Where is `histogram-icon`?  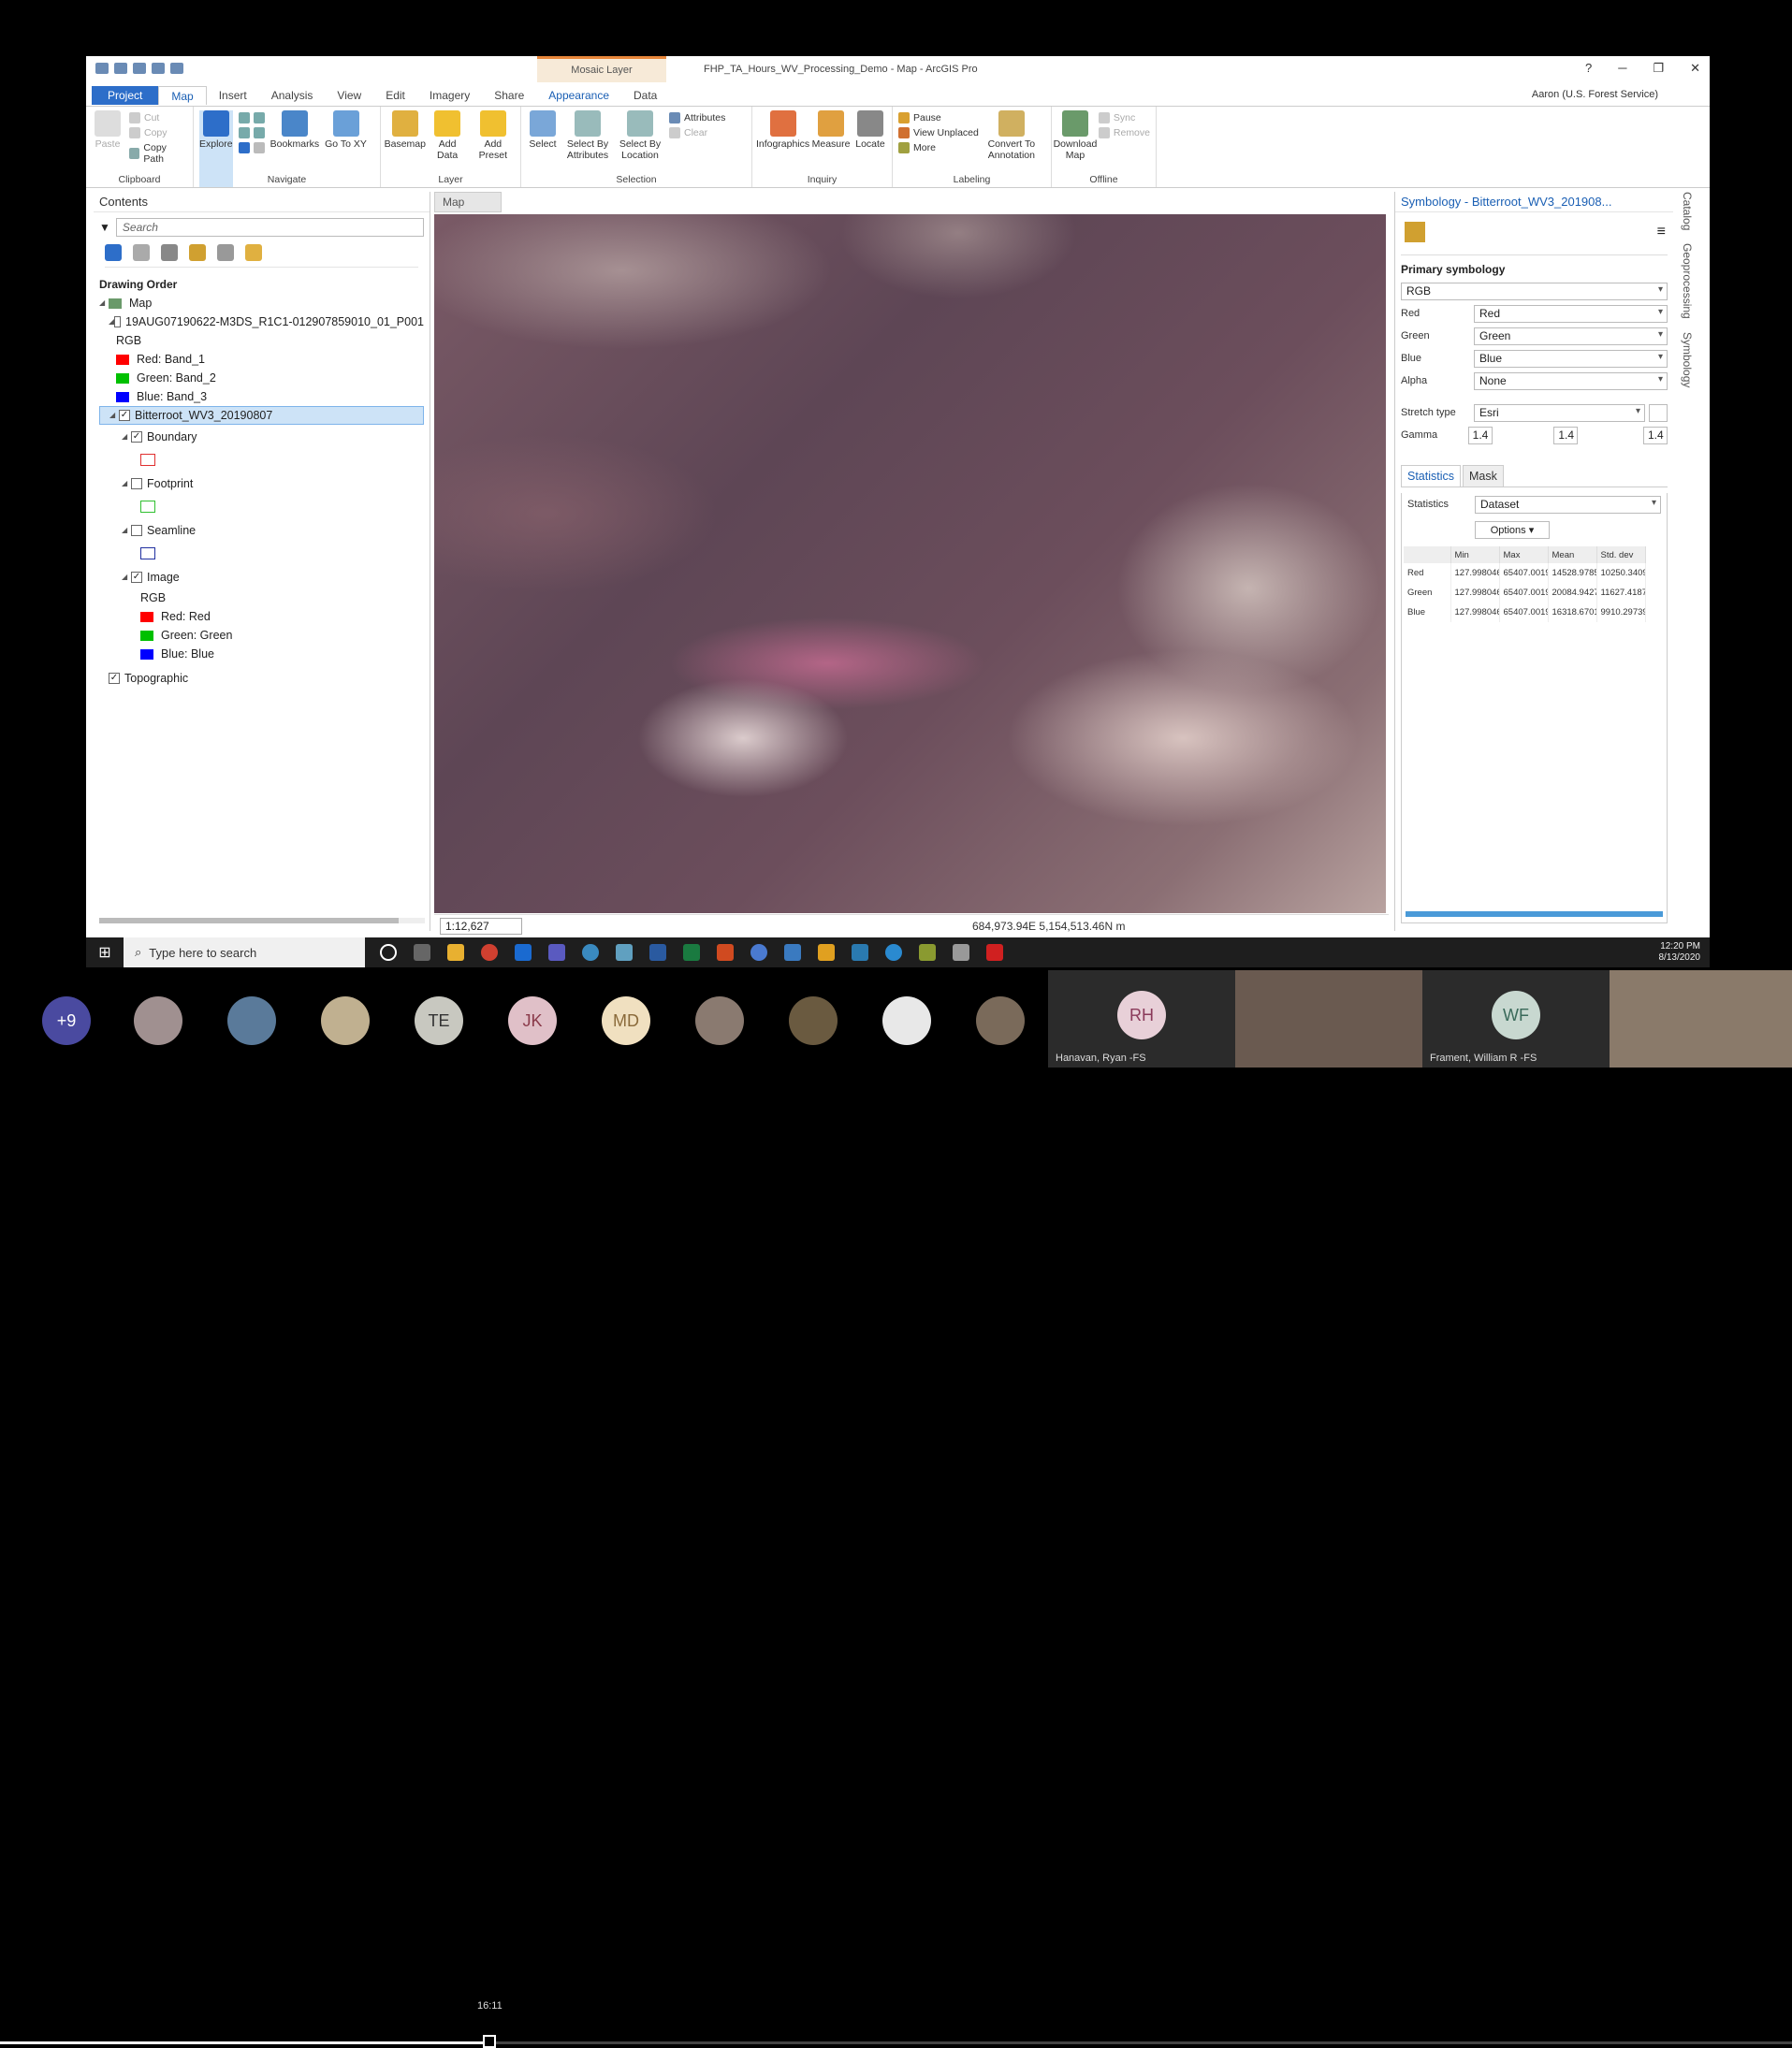
histogram-icon is located at coordinates (1658, 412).